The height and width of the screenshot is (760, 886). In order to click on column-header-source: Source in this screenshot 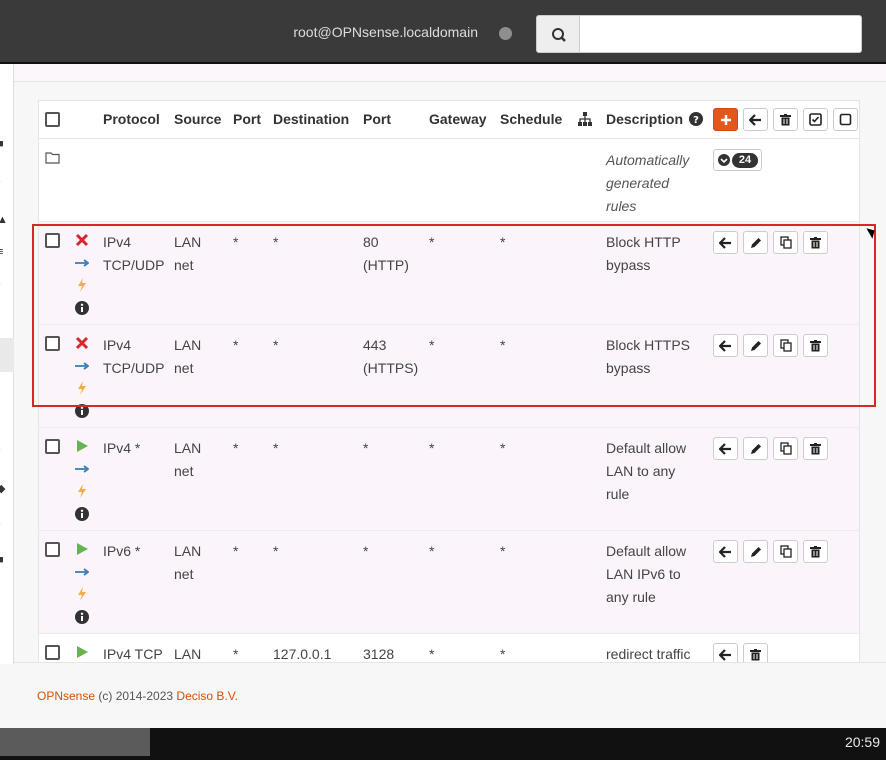, I will do `click(197, 119)`.